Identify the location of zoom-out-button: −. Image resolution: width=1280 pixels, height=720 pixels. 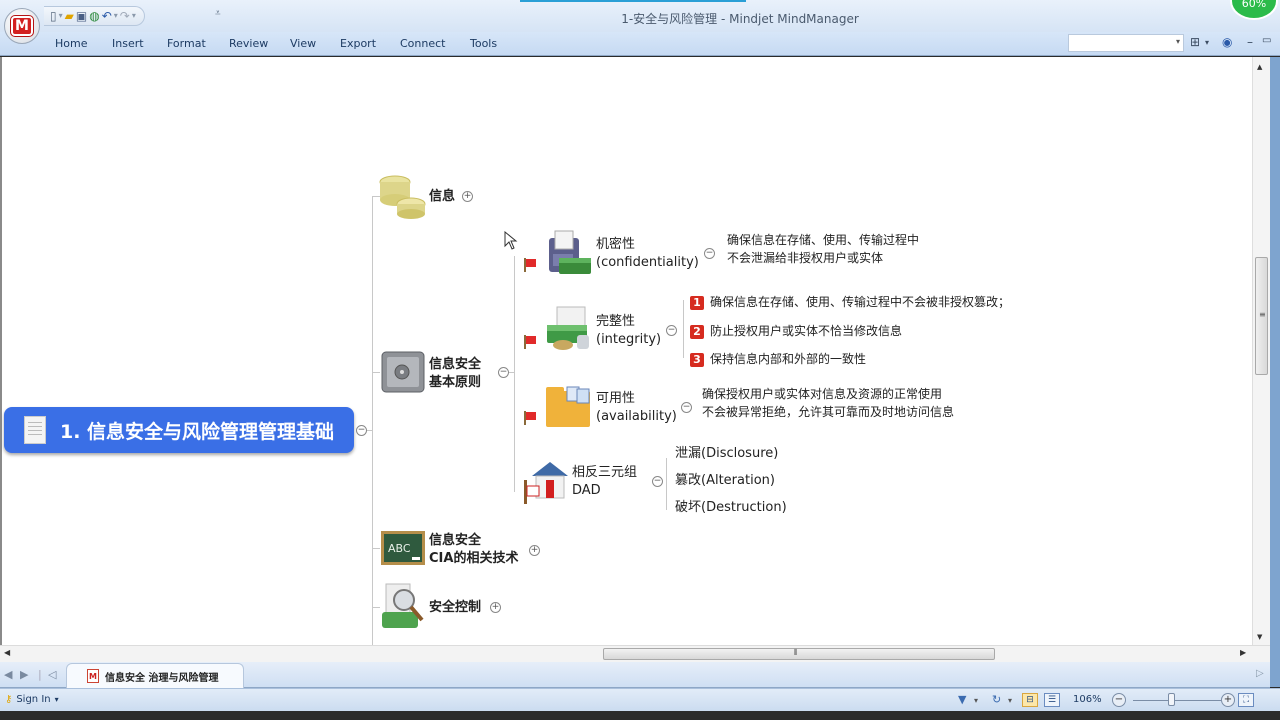
(1119, 700).